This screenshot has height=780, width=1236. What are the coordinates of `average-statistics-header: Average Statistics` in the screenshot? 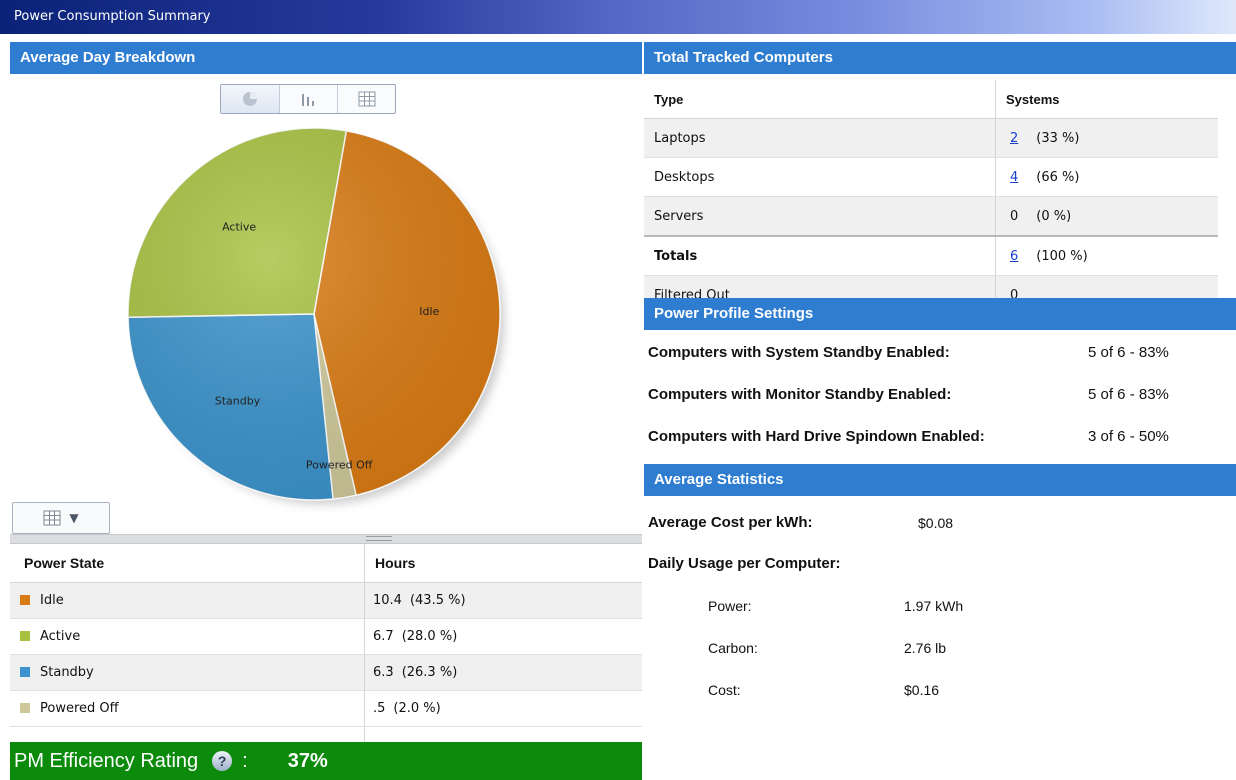 It's located at (940, 480).